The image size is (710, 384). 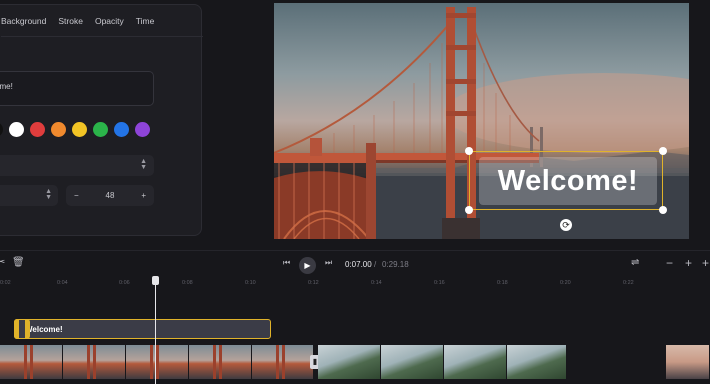 I want to click on total-duration: 0:29.18, so click(x=395, y=264).